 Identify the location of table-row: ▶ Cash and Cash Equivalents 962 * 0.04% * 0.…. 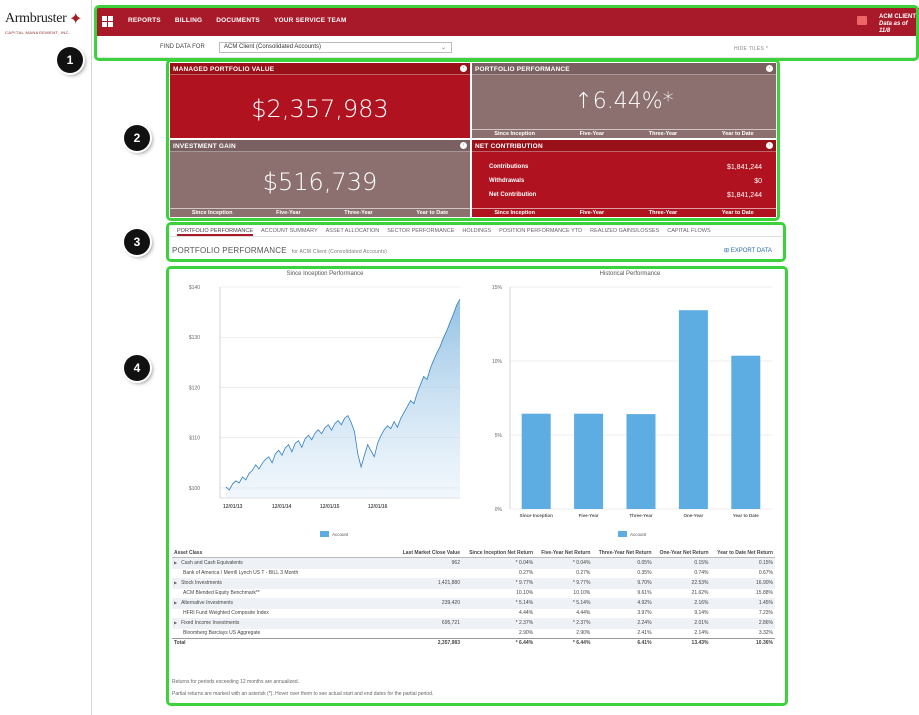
(473, 563).